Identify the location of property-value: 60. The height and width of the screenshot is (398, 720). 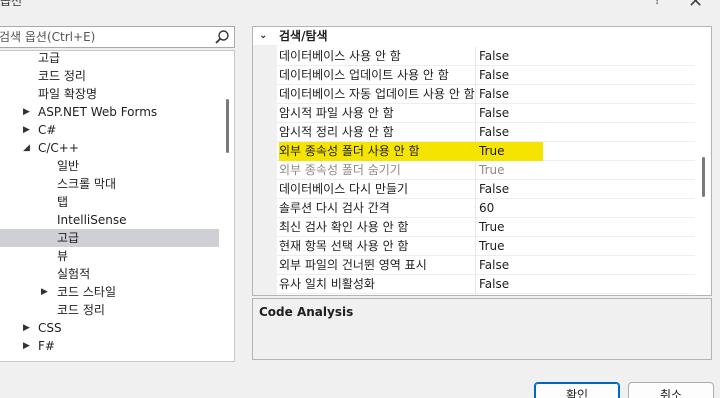
(534, 208).